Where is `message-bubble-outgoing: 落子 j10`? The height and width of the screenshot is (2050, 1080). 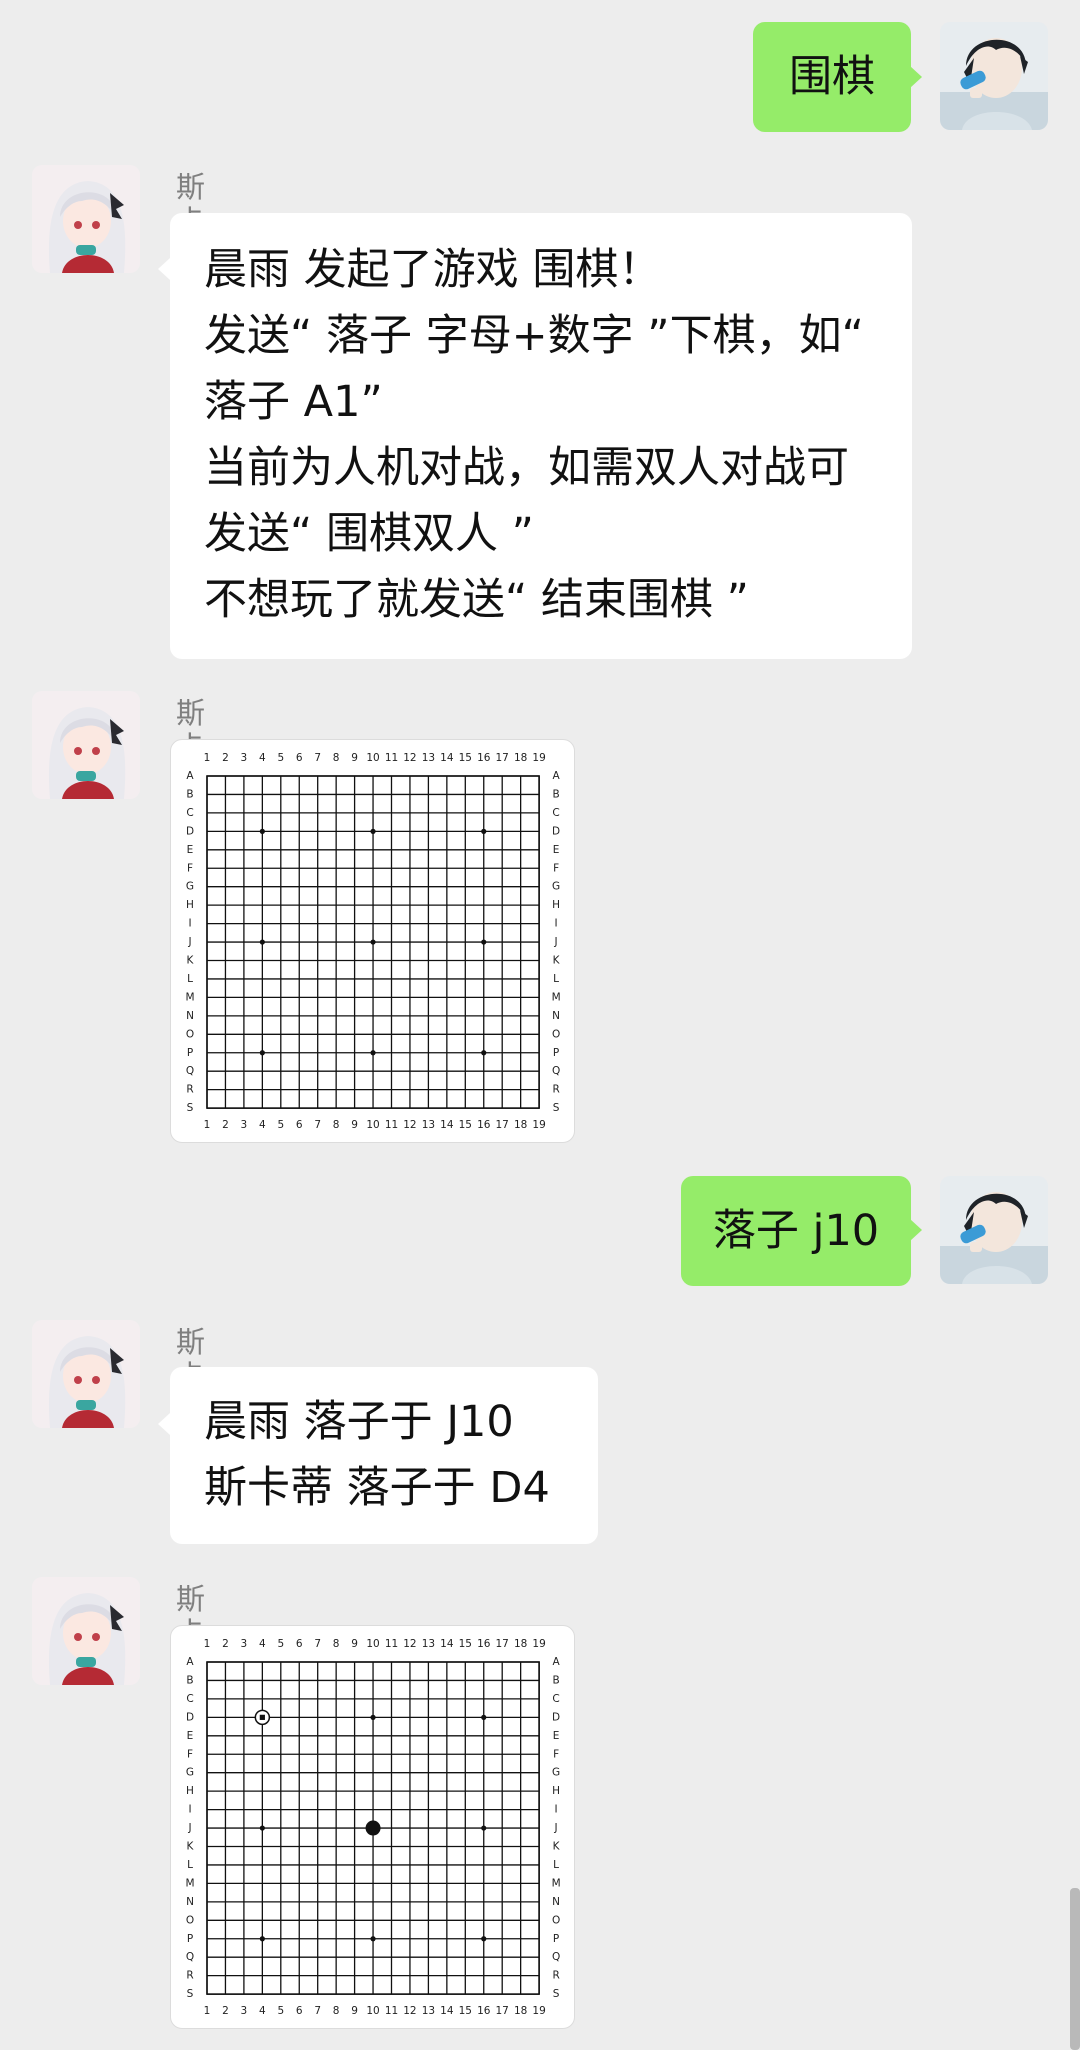 message-bubble-outgoing: 落子 j10 is located at coordinates (796, 1231).